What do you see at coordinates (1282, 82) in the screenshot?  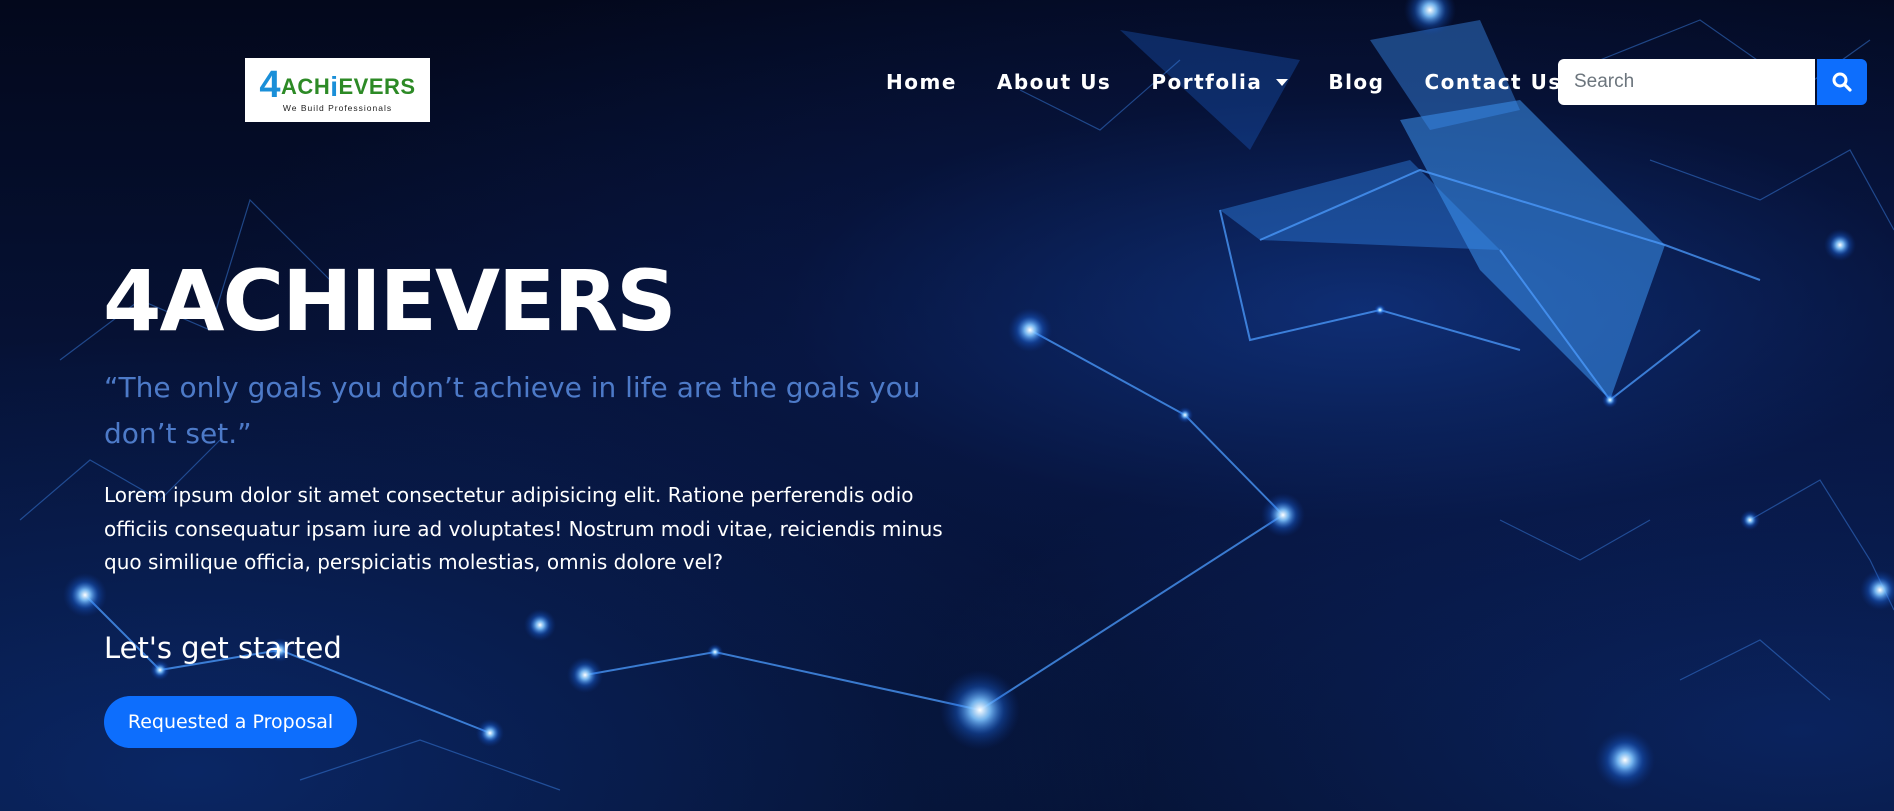 I see `chevron-down-icon` at bounding box center [1282, 82].